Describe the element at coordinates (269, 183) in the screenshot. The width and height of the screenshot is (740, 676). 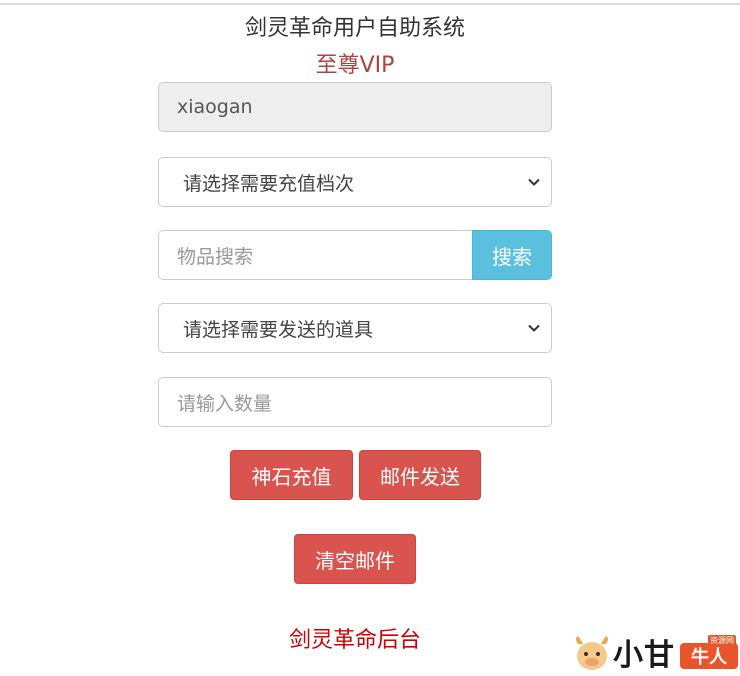
I see `recharge-tier-selected: 请选择需要充值档次` at that location.